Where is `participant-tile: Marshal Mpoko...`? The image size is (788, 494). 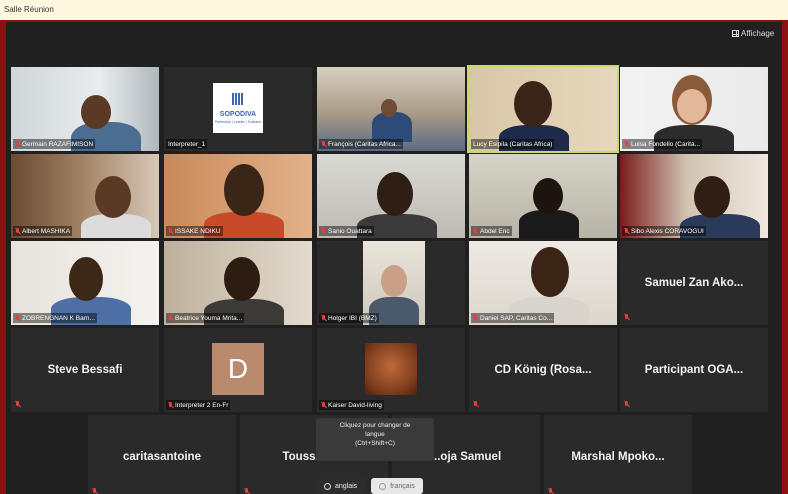
participant-tile: Marshal Mpoko... is located at coordinates (618, 454).